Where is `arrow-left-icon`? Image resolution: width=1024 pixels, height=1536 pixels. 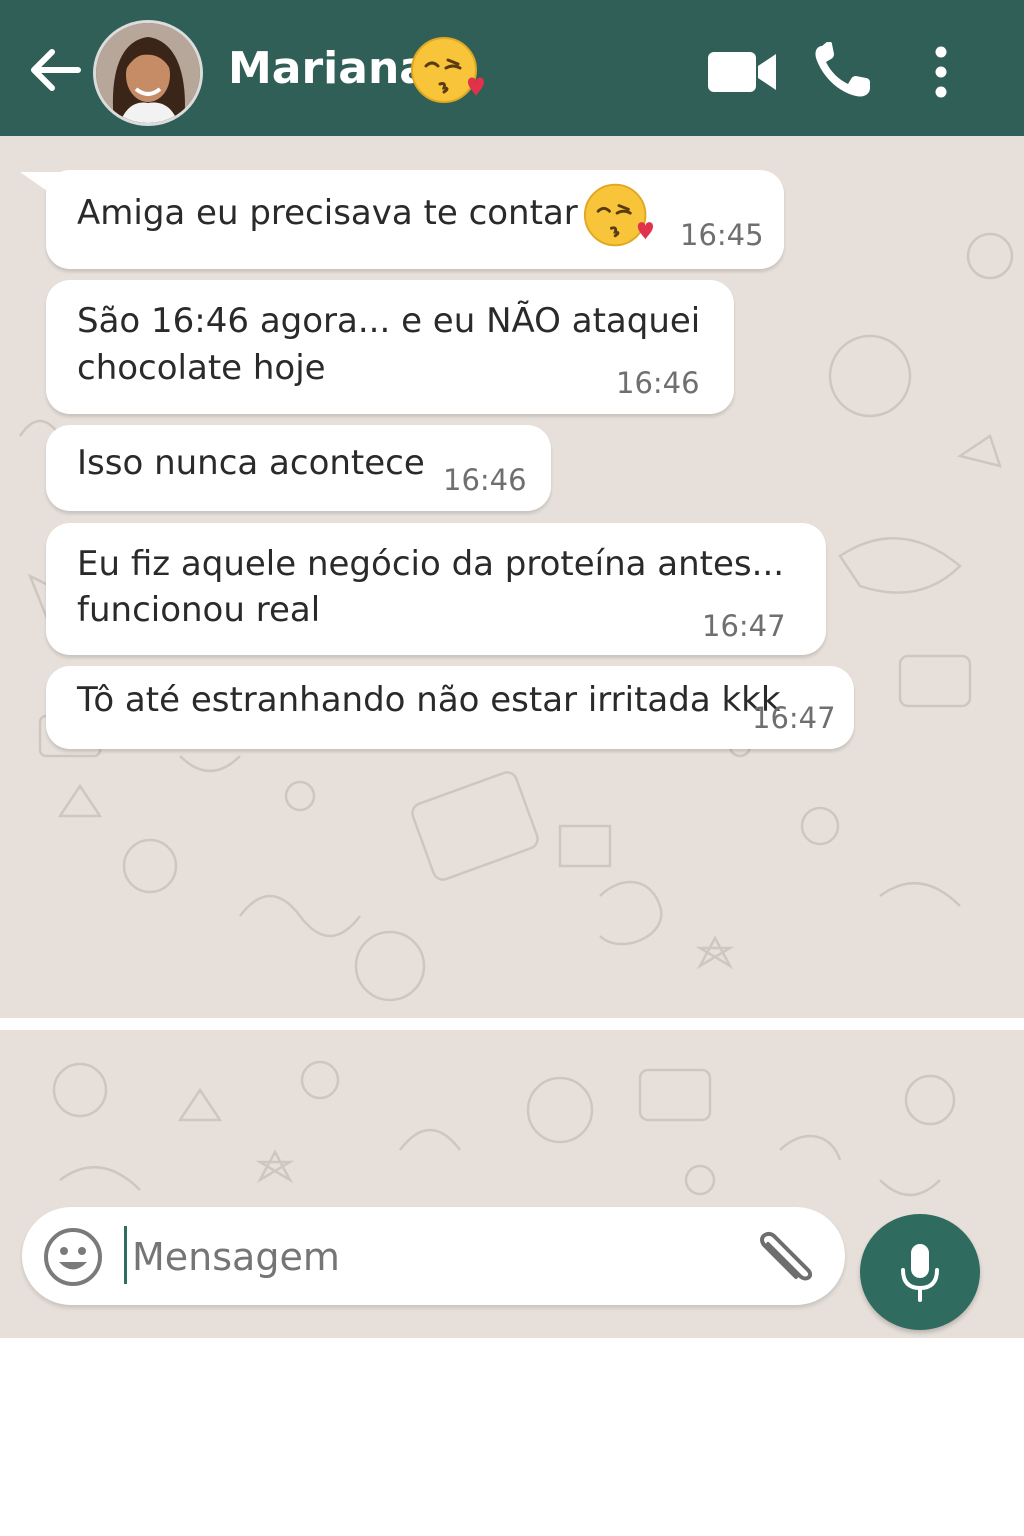
arrow-left-icon is located at coordinates (56, 70).